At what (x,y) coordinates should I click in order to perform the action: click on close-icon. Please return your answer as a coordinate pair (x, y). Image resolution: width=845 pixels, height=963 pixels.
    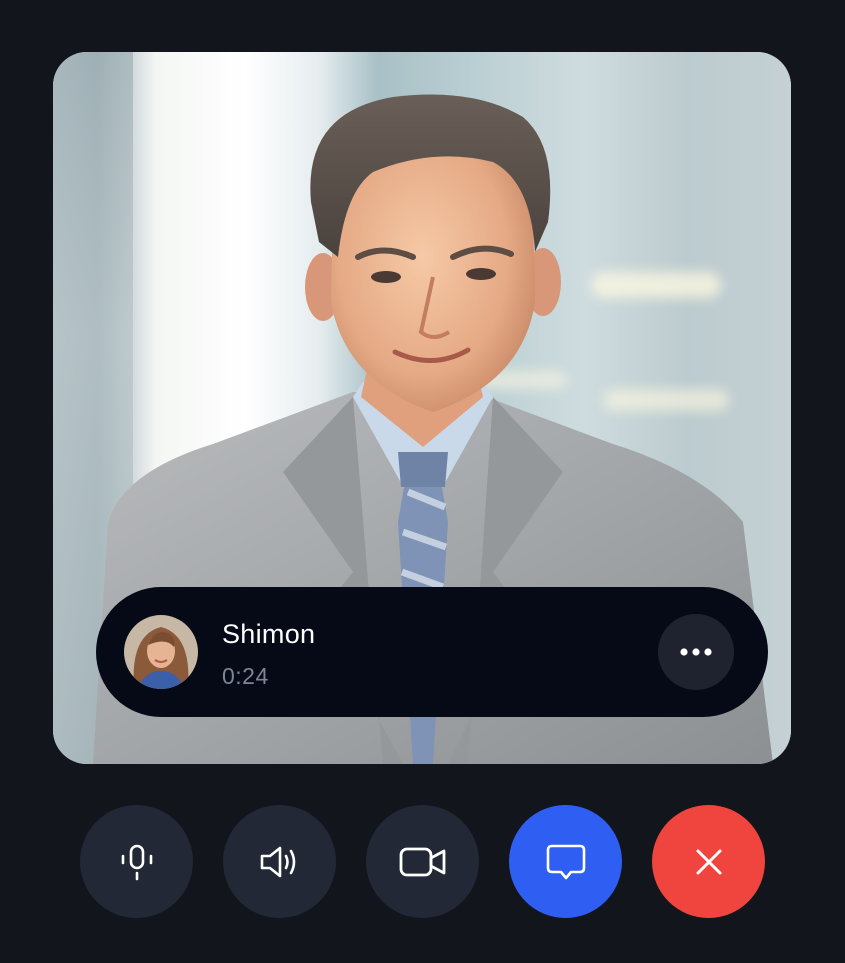
    Looking at the image, I should click on (708, 861).